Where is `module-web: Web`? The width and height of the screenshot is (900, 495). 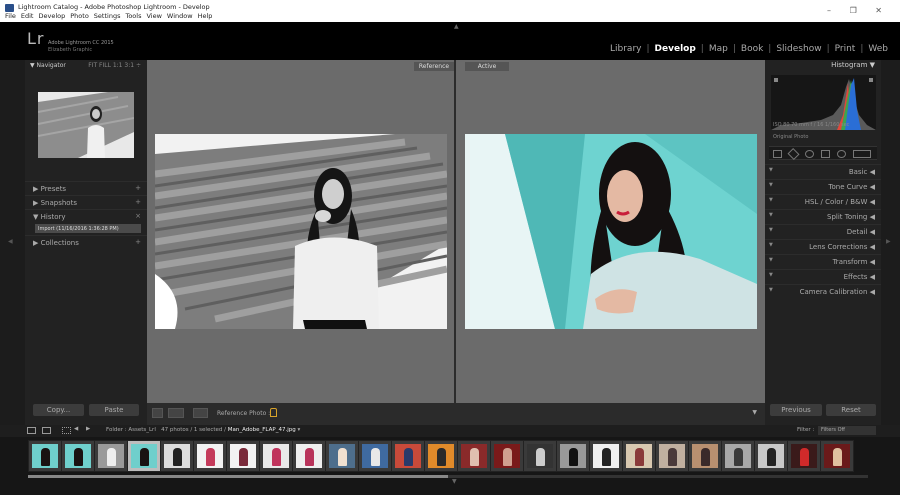
module-web: Web is located at coordinates (878, 49).